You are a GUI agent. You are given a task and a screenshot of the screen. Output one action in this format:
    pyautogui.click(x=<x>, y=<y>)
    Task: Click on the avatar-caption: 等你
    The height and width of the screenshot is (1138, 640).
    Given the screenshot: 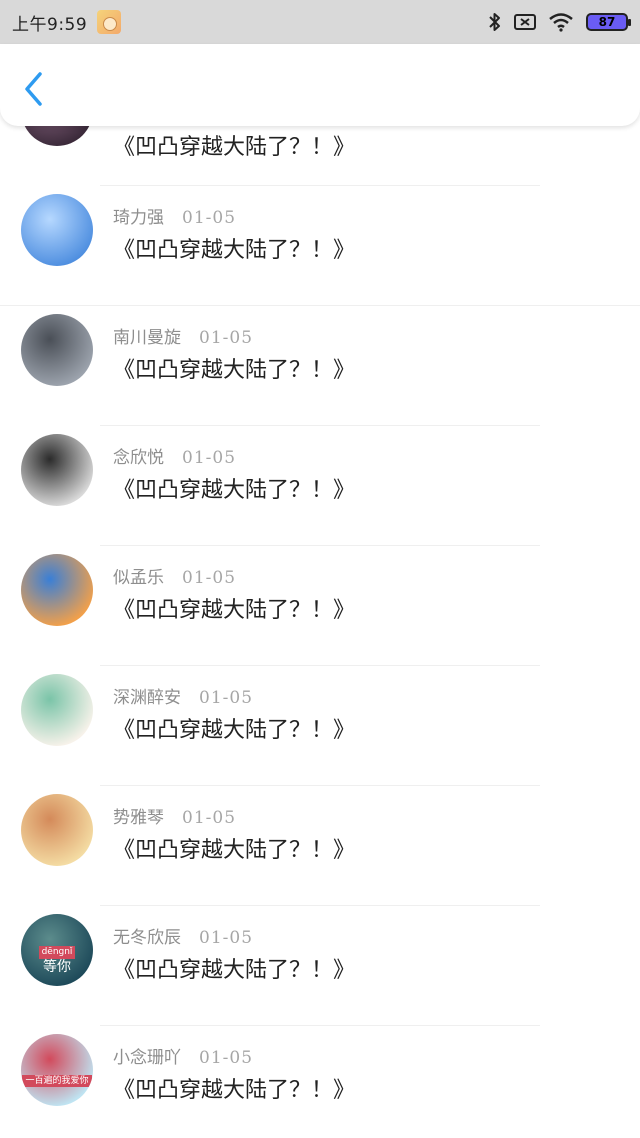 What is the action you would take?
    pyautogui.click(x=57, y=967)
    